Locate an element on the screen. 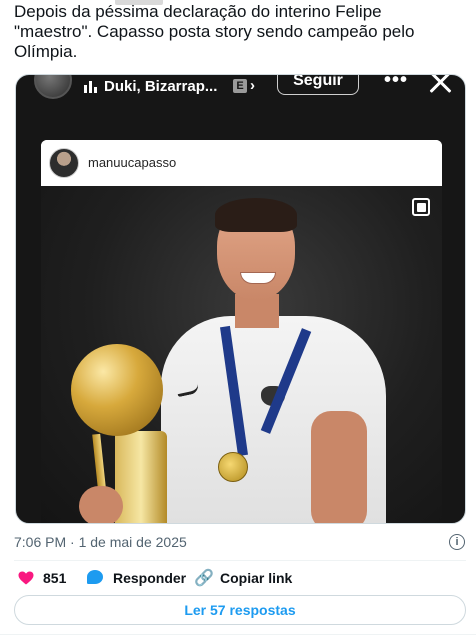 The width and height of the screenshot is (476, 642). more-options-icon: ••• is located at coordinates (396, 83).